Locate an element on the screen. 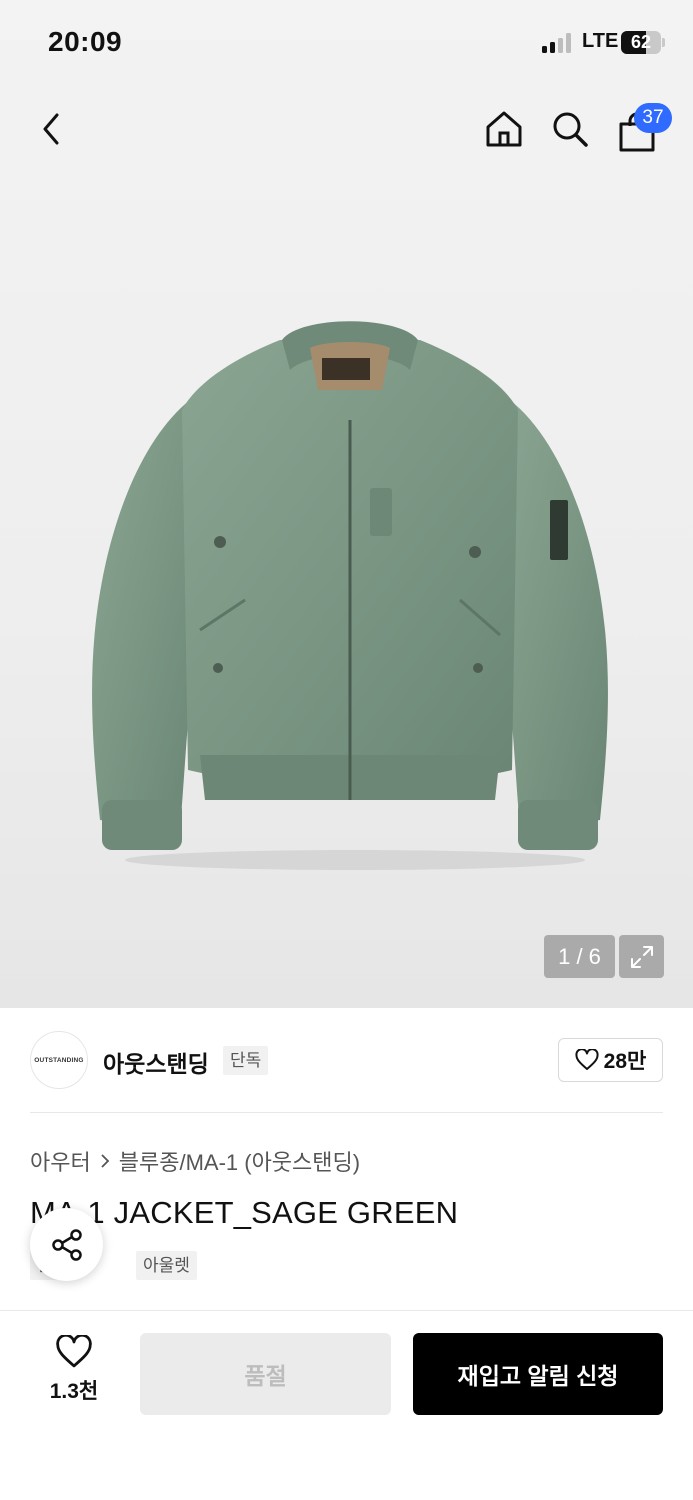  restock-alert-button: 재입고 알림 신청 is located at coordinates (538, 1374).